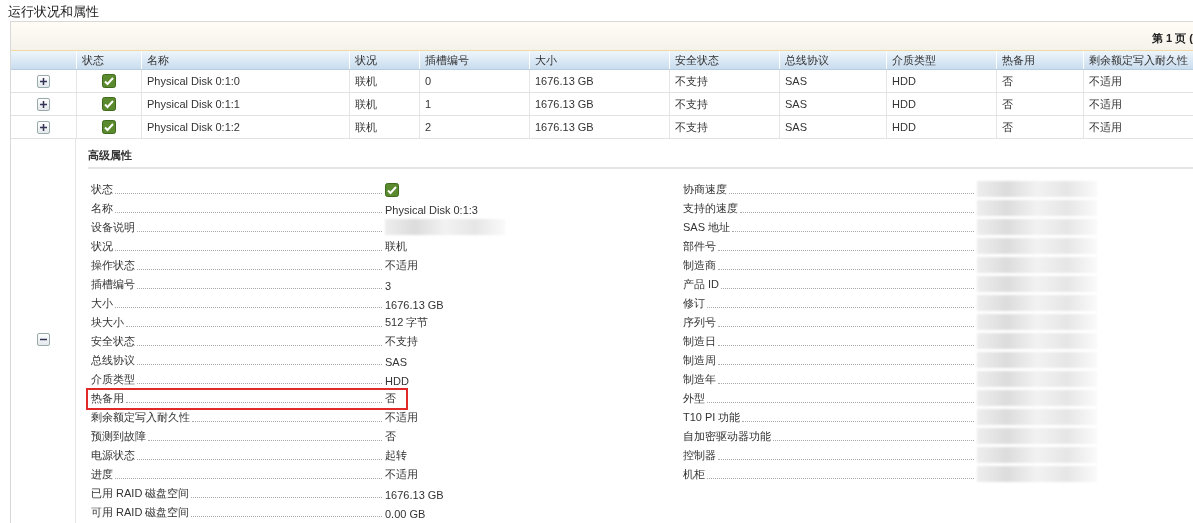 Image resolution: width=1193 pixels, height=523 pixels. What do you see at coordinates (699, 246) in the screenshot?
I see `property-label: 部件号` at bounding box center [699, 246].